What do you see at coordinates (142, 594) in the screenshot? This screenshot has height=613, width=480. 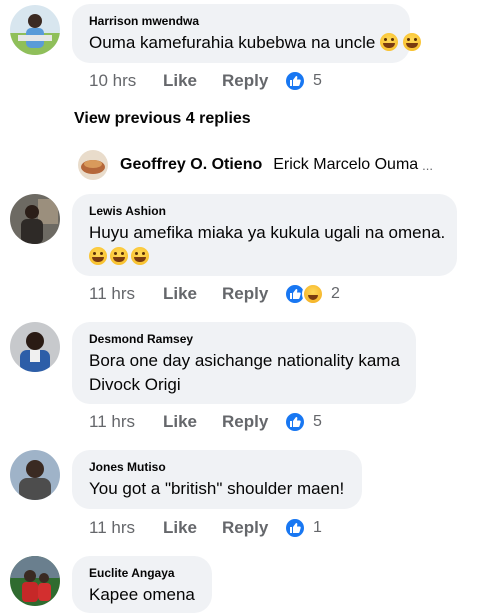 I see `comment-text: Kapee omena` at bounding box center [142, 594].